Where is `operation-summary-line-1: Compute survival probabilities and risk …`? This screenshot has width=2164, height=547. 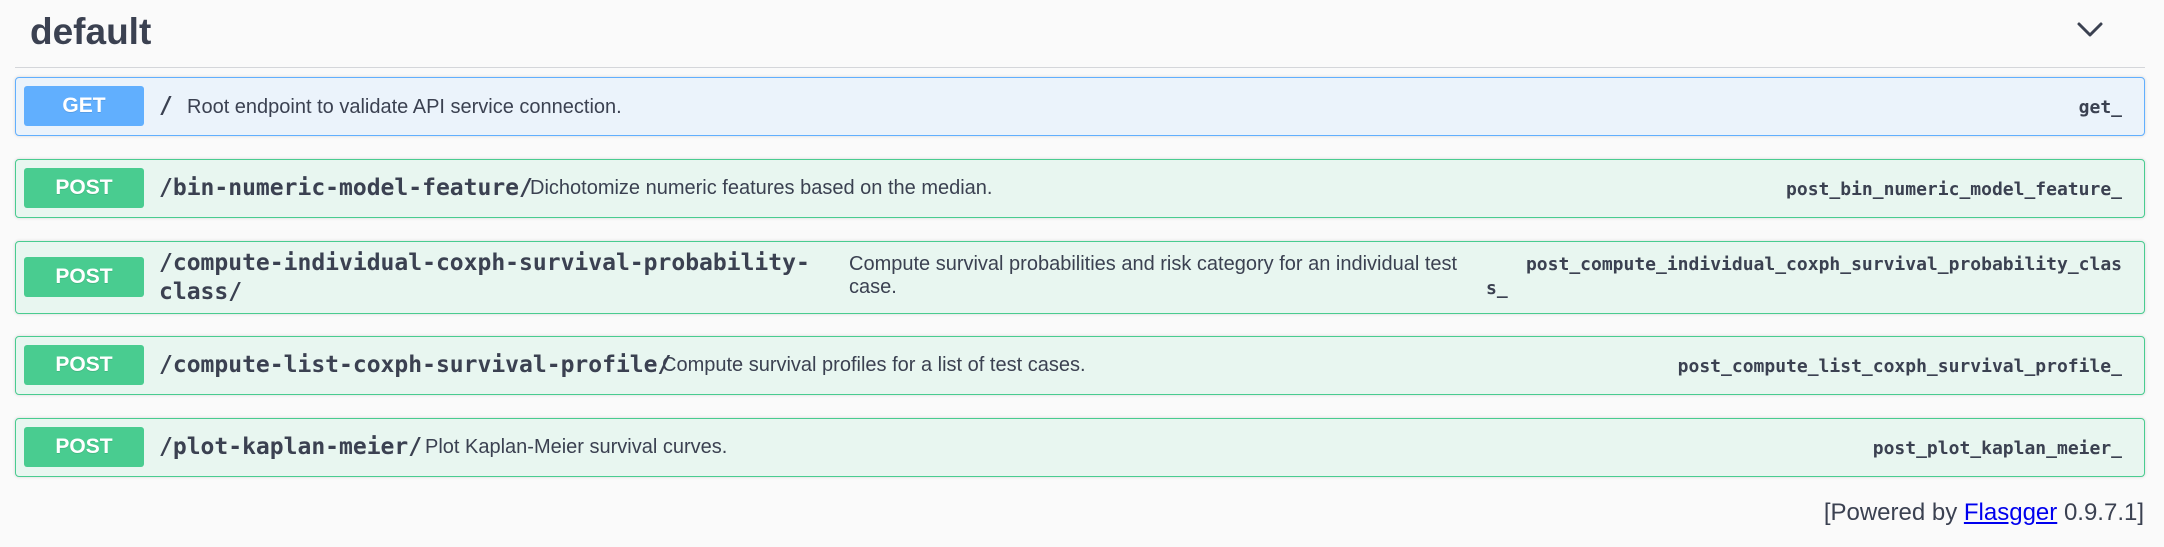
operation-summary-line-1: Compute survival probabilities and risk … is located at coordinates (1153, 264).